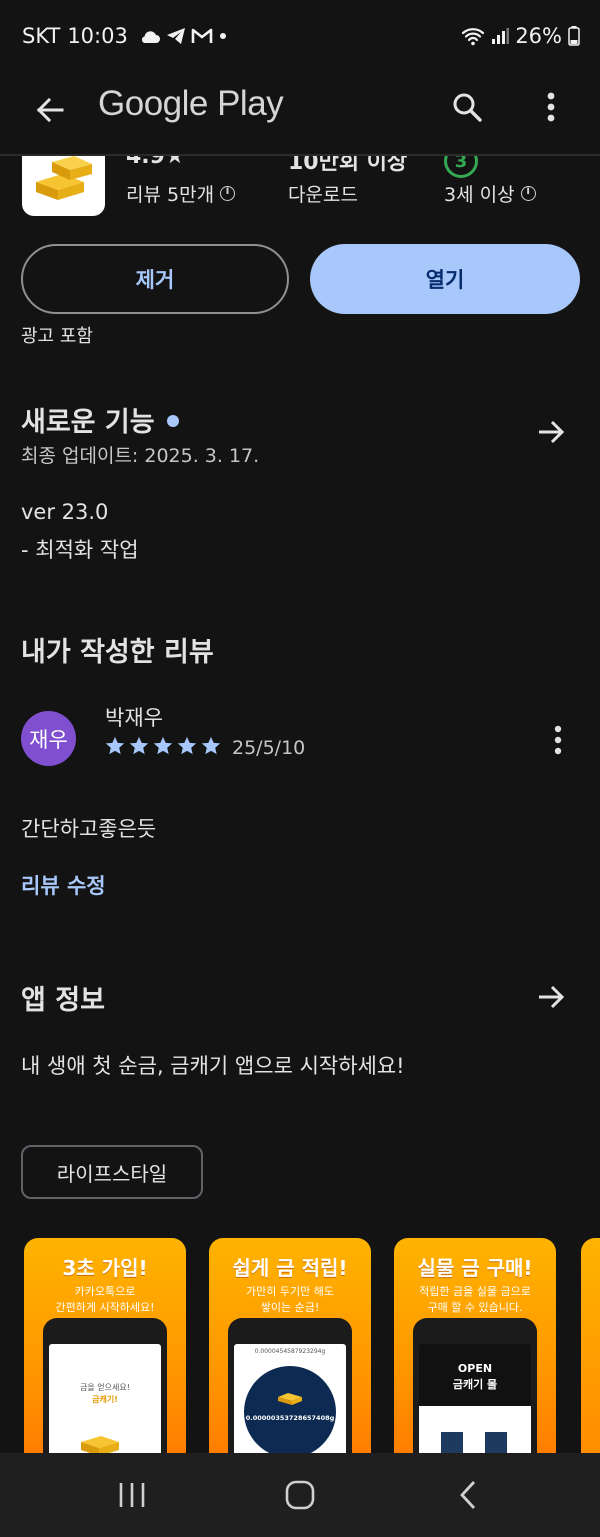  Describe the element at coordinates (202, 35) in the screenshot. I see `gmail-icon` at that location.